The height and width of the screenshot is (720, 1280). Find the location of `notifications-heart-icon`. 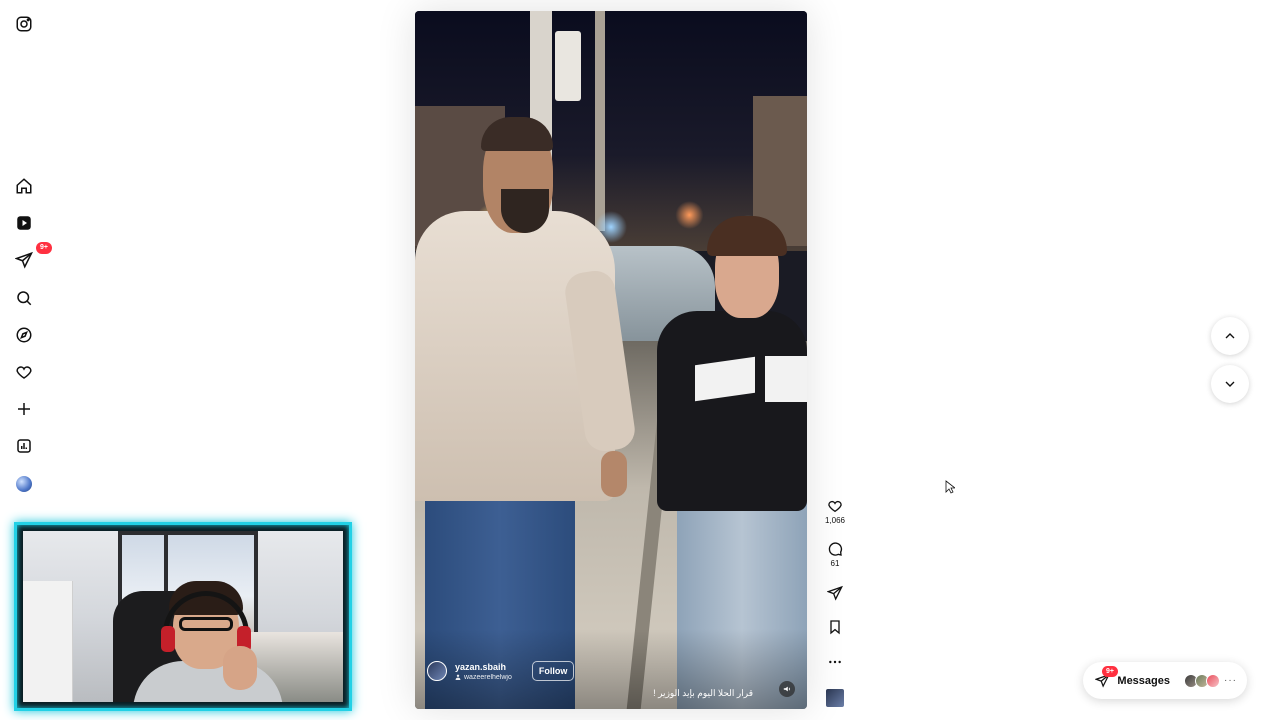

notifications-heart-icon is located at coordinates (24, 372).